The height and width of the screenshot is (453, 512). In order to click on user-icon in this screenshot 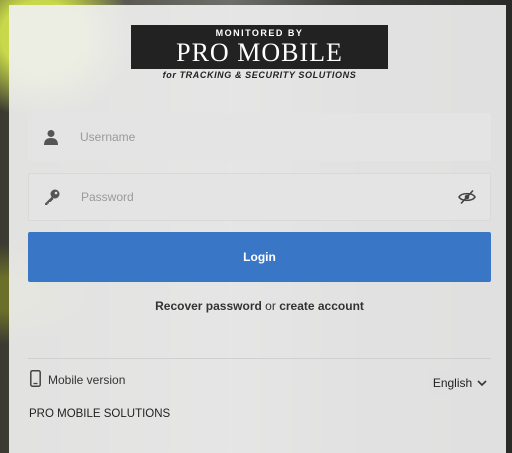, I will do `click(51, 137)`.